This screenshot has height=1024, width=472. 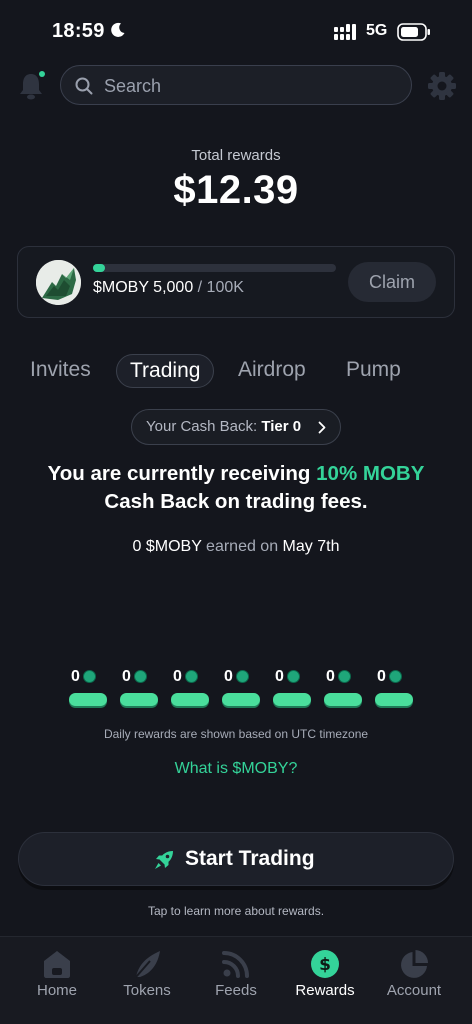 I want to click on moby-progress-bar, so click(x=214, y=268).